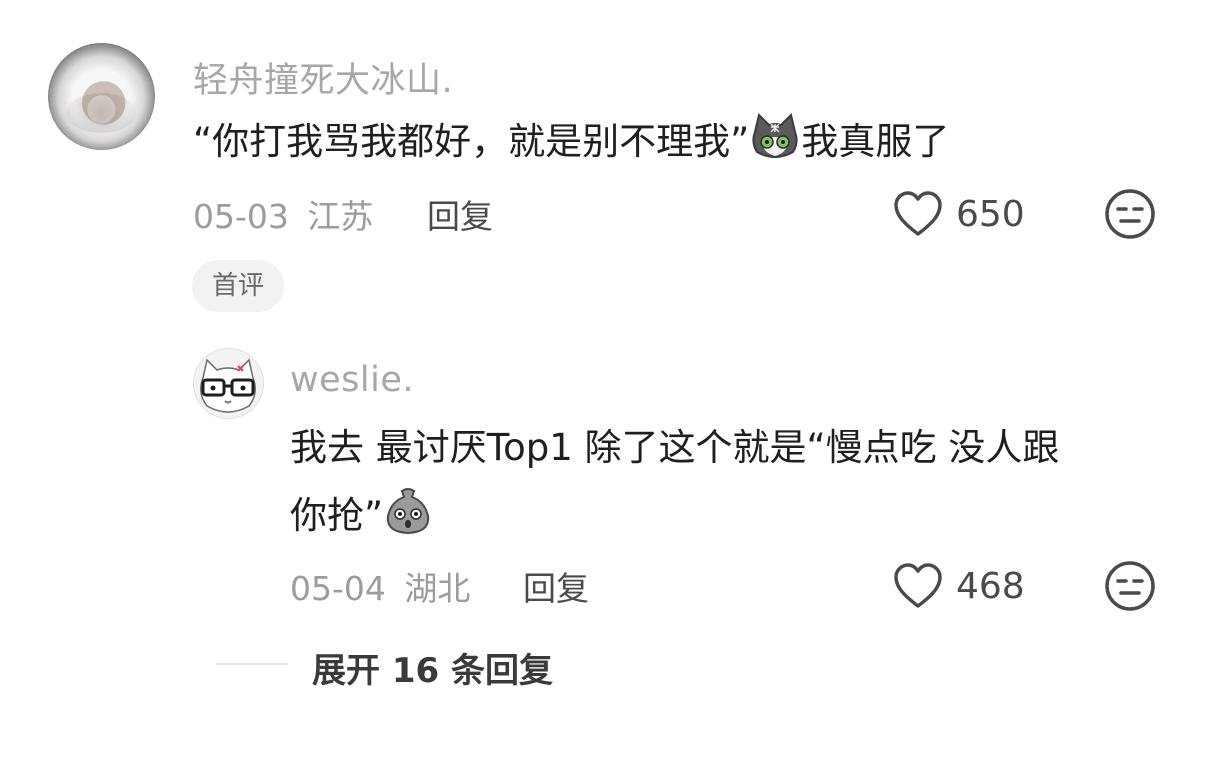 The height and width of the screenshot is (769, 1206). I want to click on comment-text-main: “你打我骂我都好，就是别不理我”, so click(471, 141).